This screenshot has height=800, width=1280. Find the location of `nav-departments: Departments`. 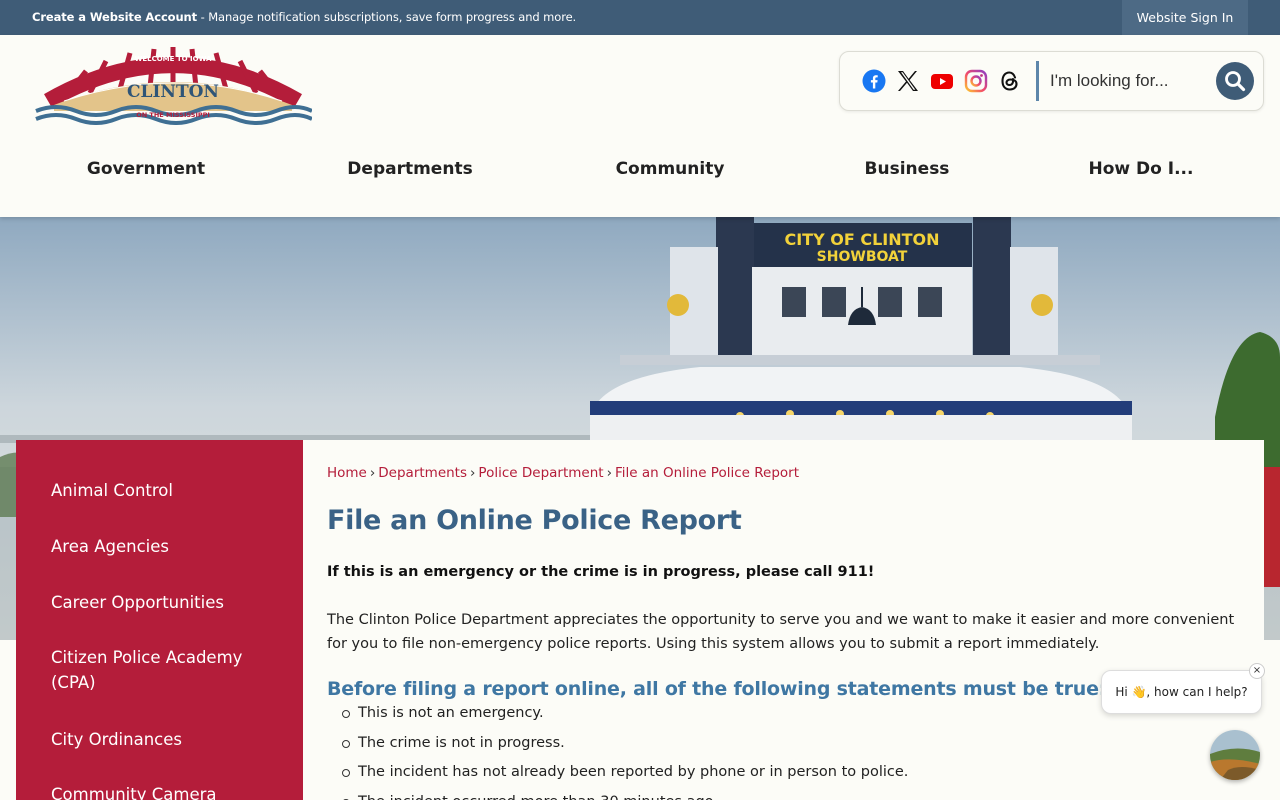

nav-departments: Departments is located at coordinates (409, 169).